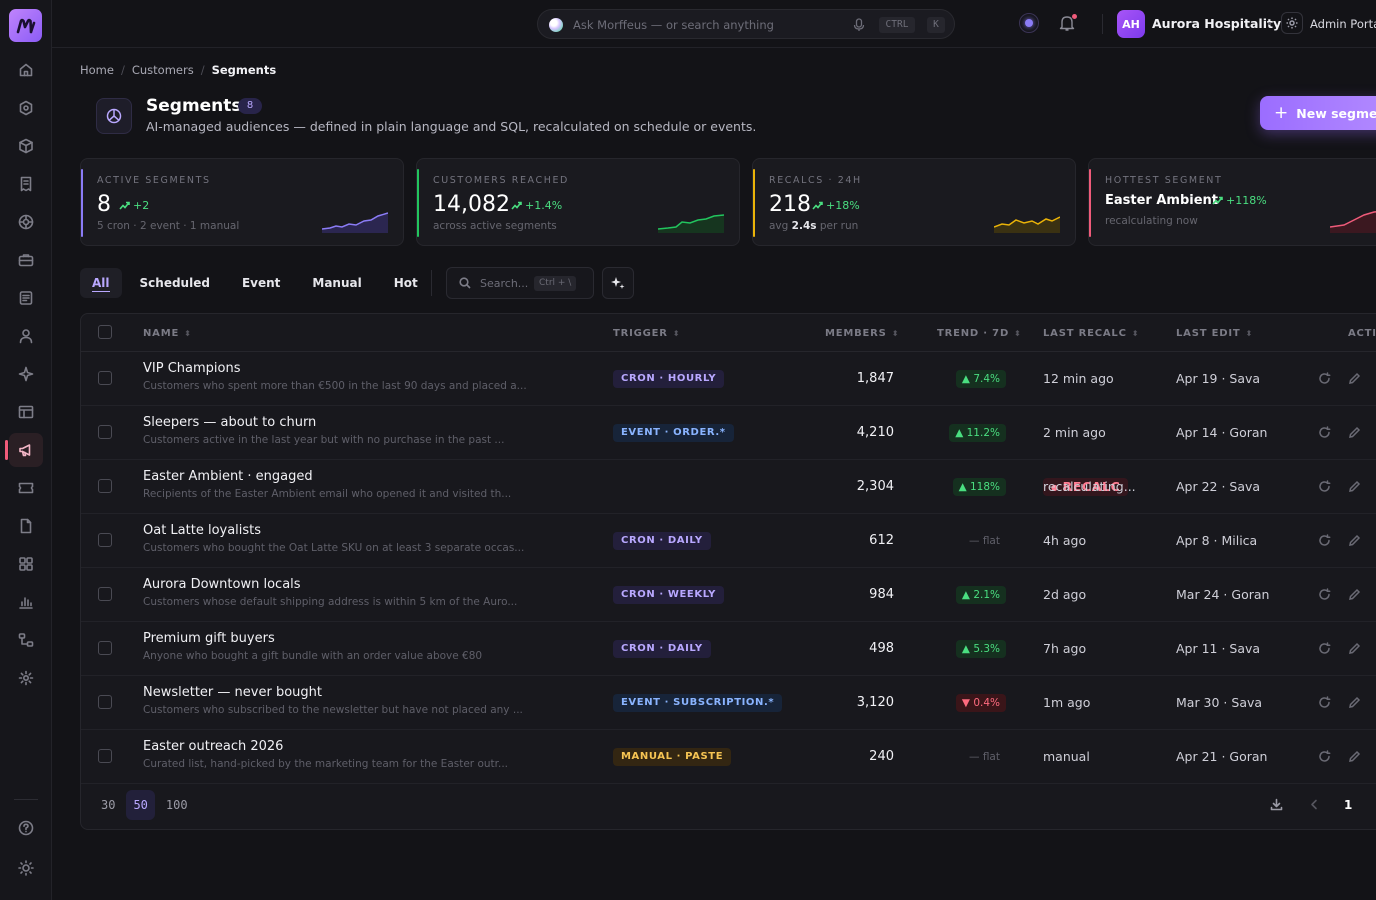 The image size is (1376, 900). I want to click on sidebar-item-settings, so click(26, 678).